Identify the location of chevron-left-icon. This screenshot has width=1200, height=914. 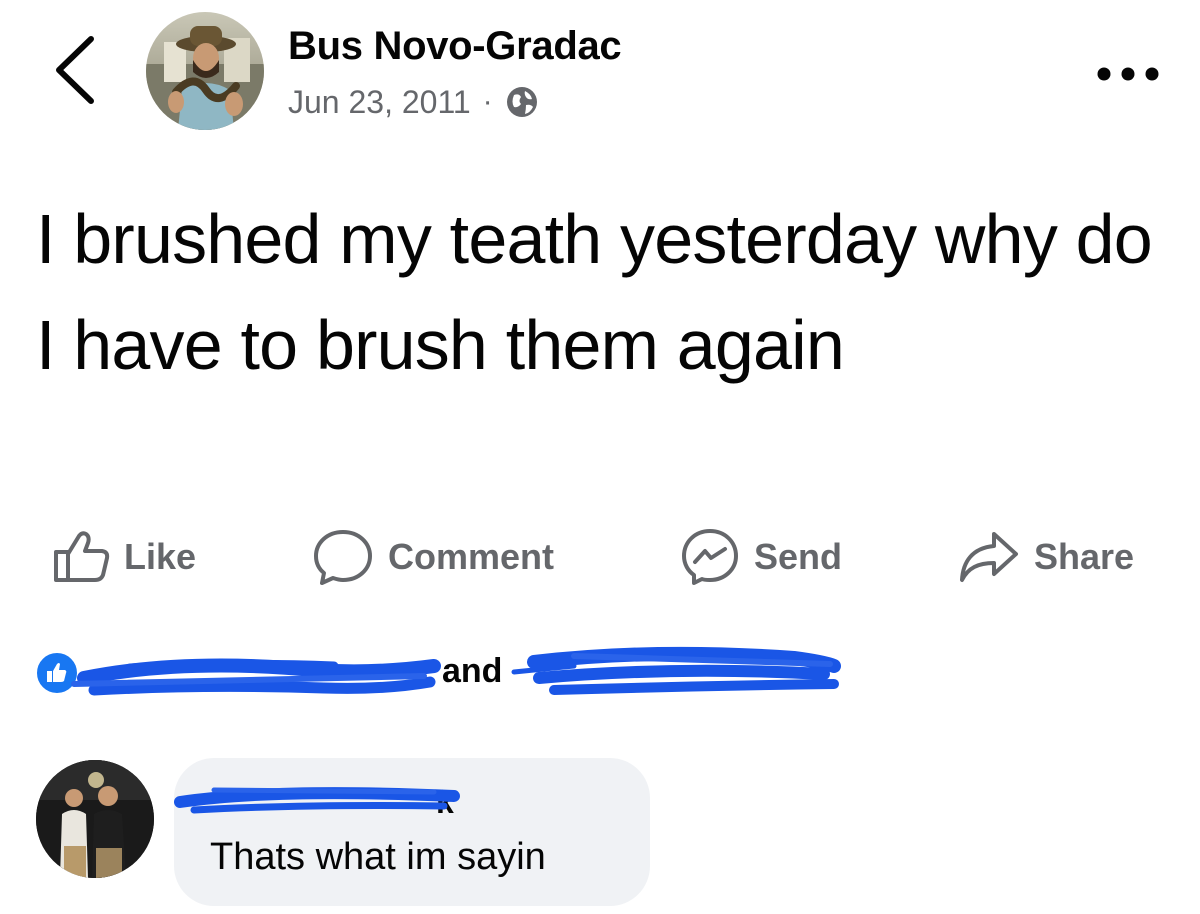
(75, 70).